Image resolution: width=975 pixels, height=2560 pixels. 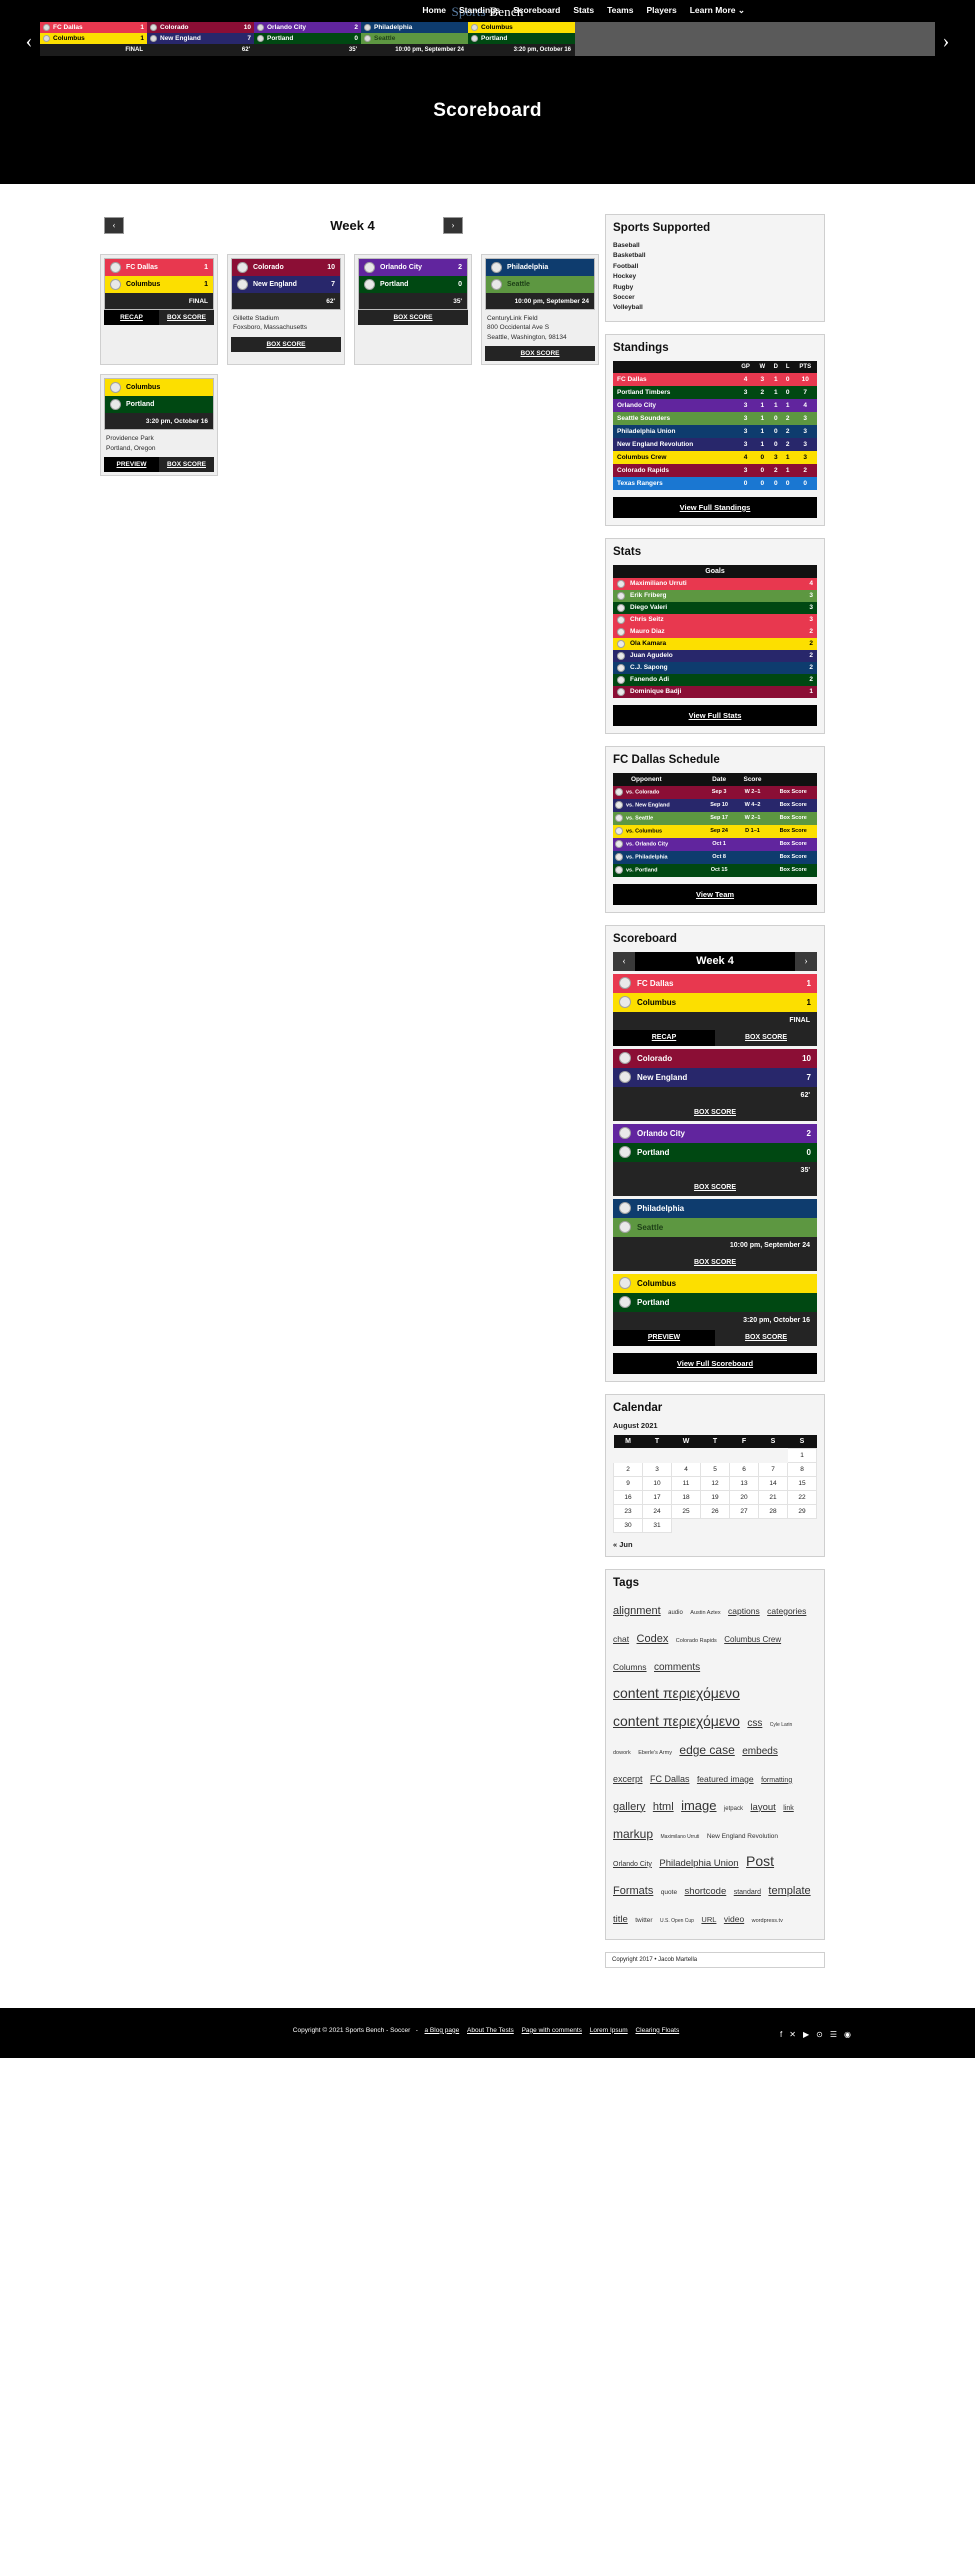 What do you see at coordinates (679, 1837) in the screenshot?
I see `tag-link: Maximilano Urruti` at bounding box center [679, 1837].